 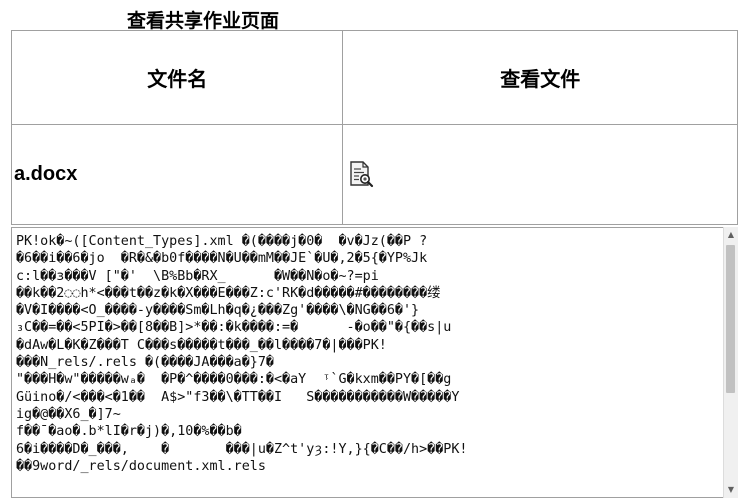 I want to click on file-name-cell: a.docx, so click(x=177, y=174).